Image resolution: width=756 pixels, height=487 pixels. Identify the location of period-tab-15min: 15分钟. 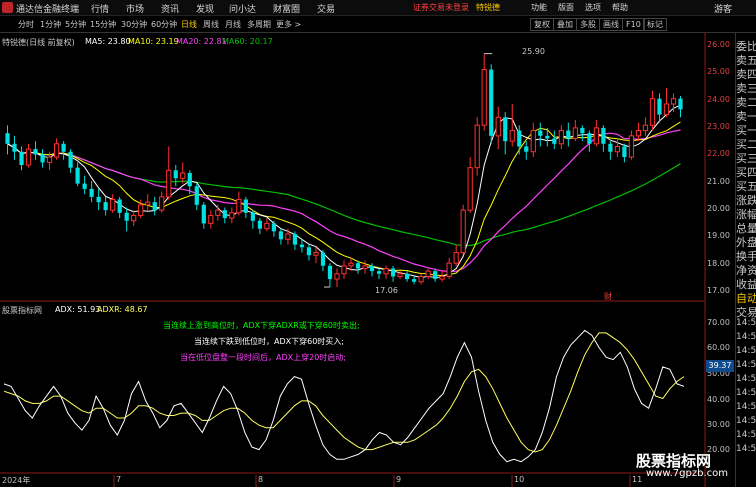
(103, 24).